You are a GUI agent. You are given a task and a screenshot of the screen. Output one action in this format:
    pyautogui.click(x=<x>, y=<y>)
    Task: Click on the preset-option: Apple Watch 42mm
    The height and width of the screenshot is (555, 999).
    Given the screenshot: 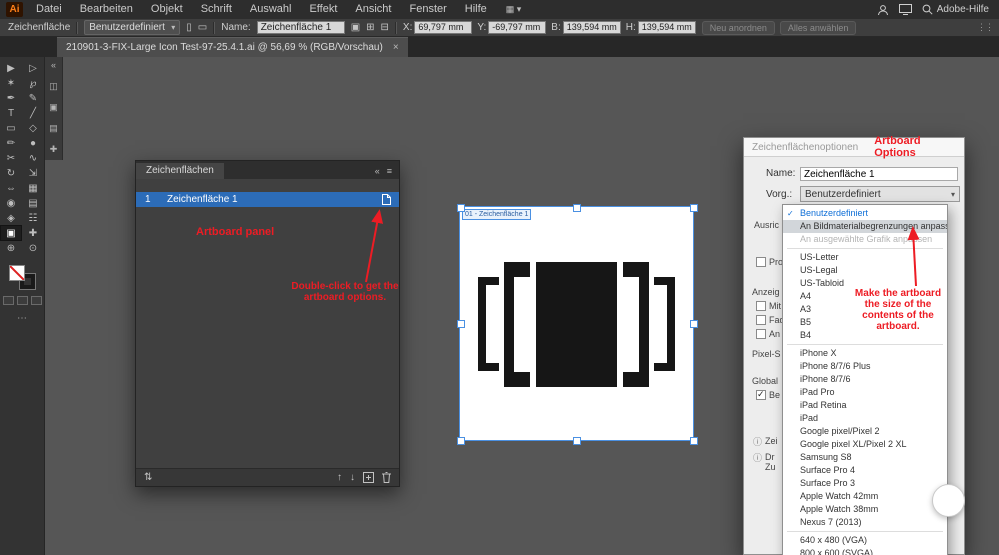 What is the action you would take?
    pyautogui.click(x=865, y=496)
    